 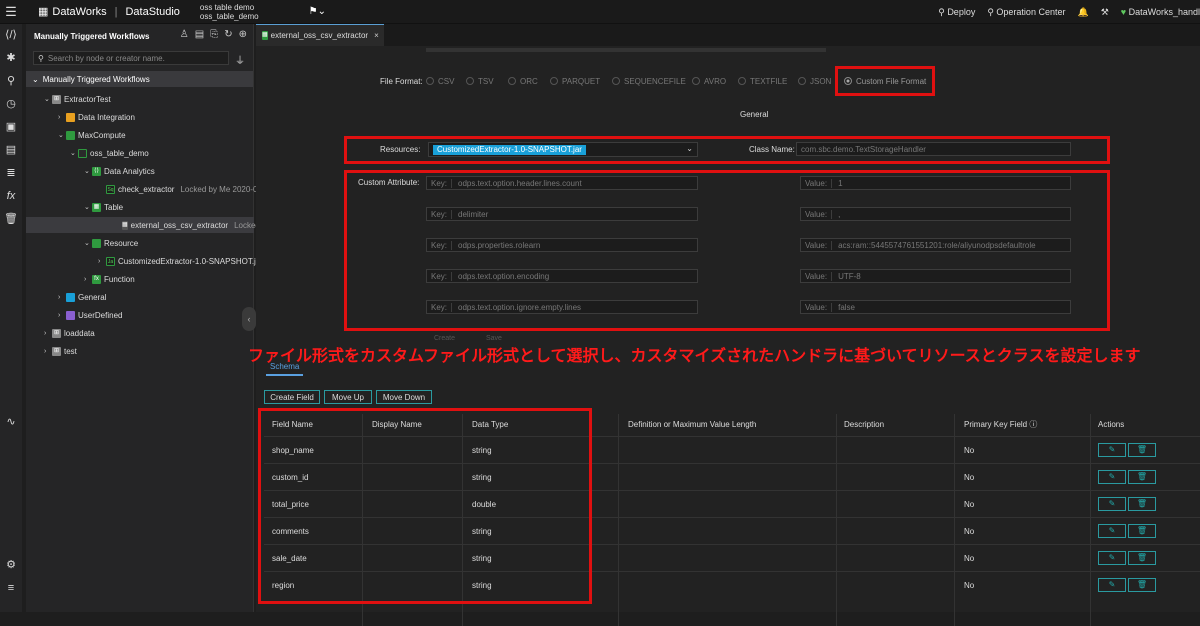 What do you see at coordinates (111, 243) in the screenshot?
I see `tree-node-resource: ⌄ Resource` at bounding box center [111, 243].